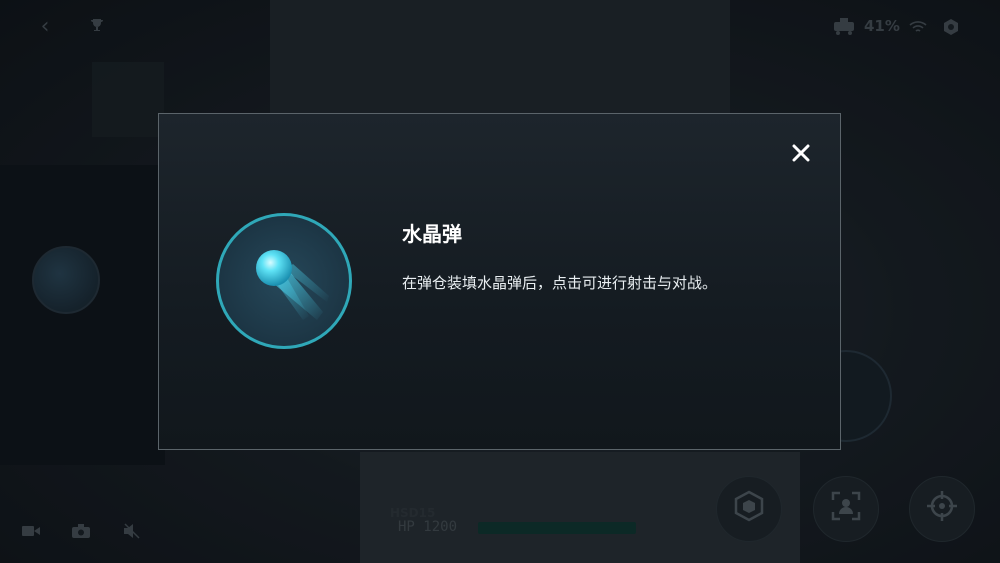  Describe the element at coordinates (560, 283) in the screenshot. I see `dialog-description: 在弹仓装填水晶弹后，点击可进行射击与对战。` at that location.